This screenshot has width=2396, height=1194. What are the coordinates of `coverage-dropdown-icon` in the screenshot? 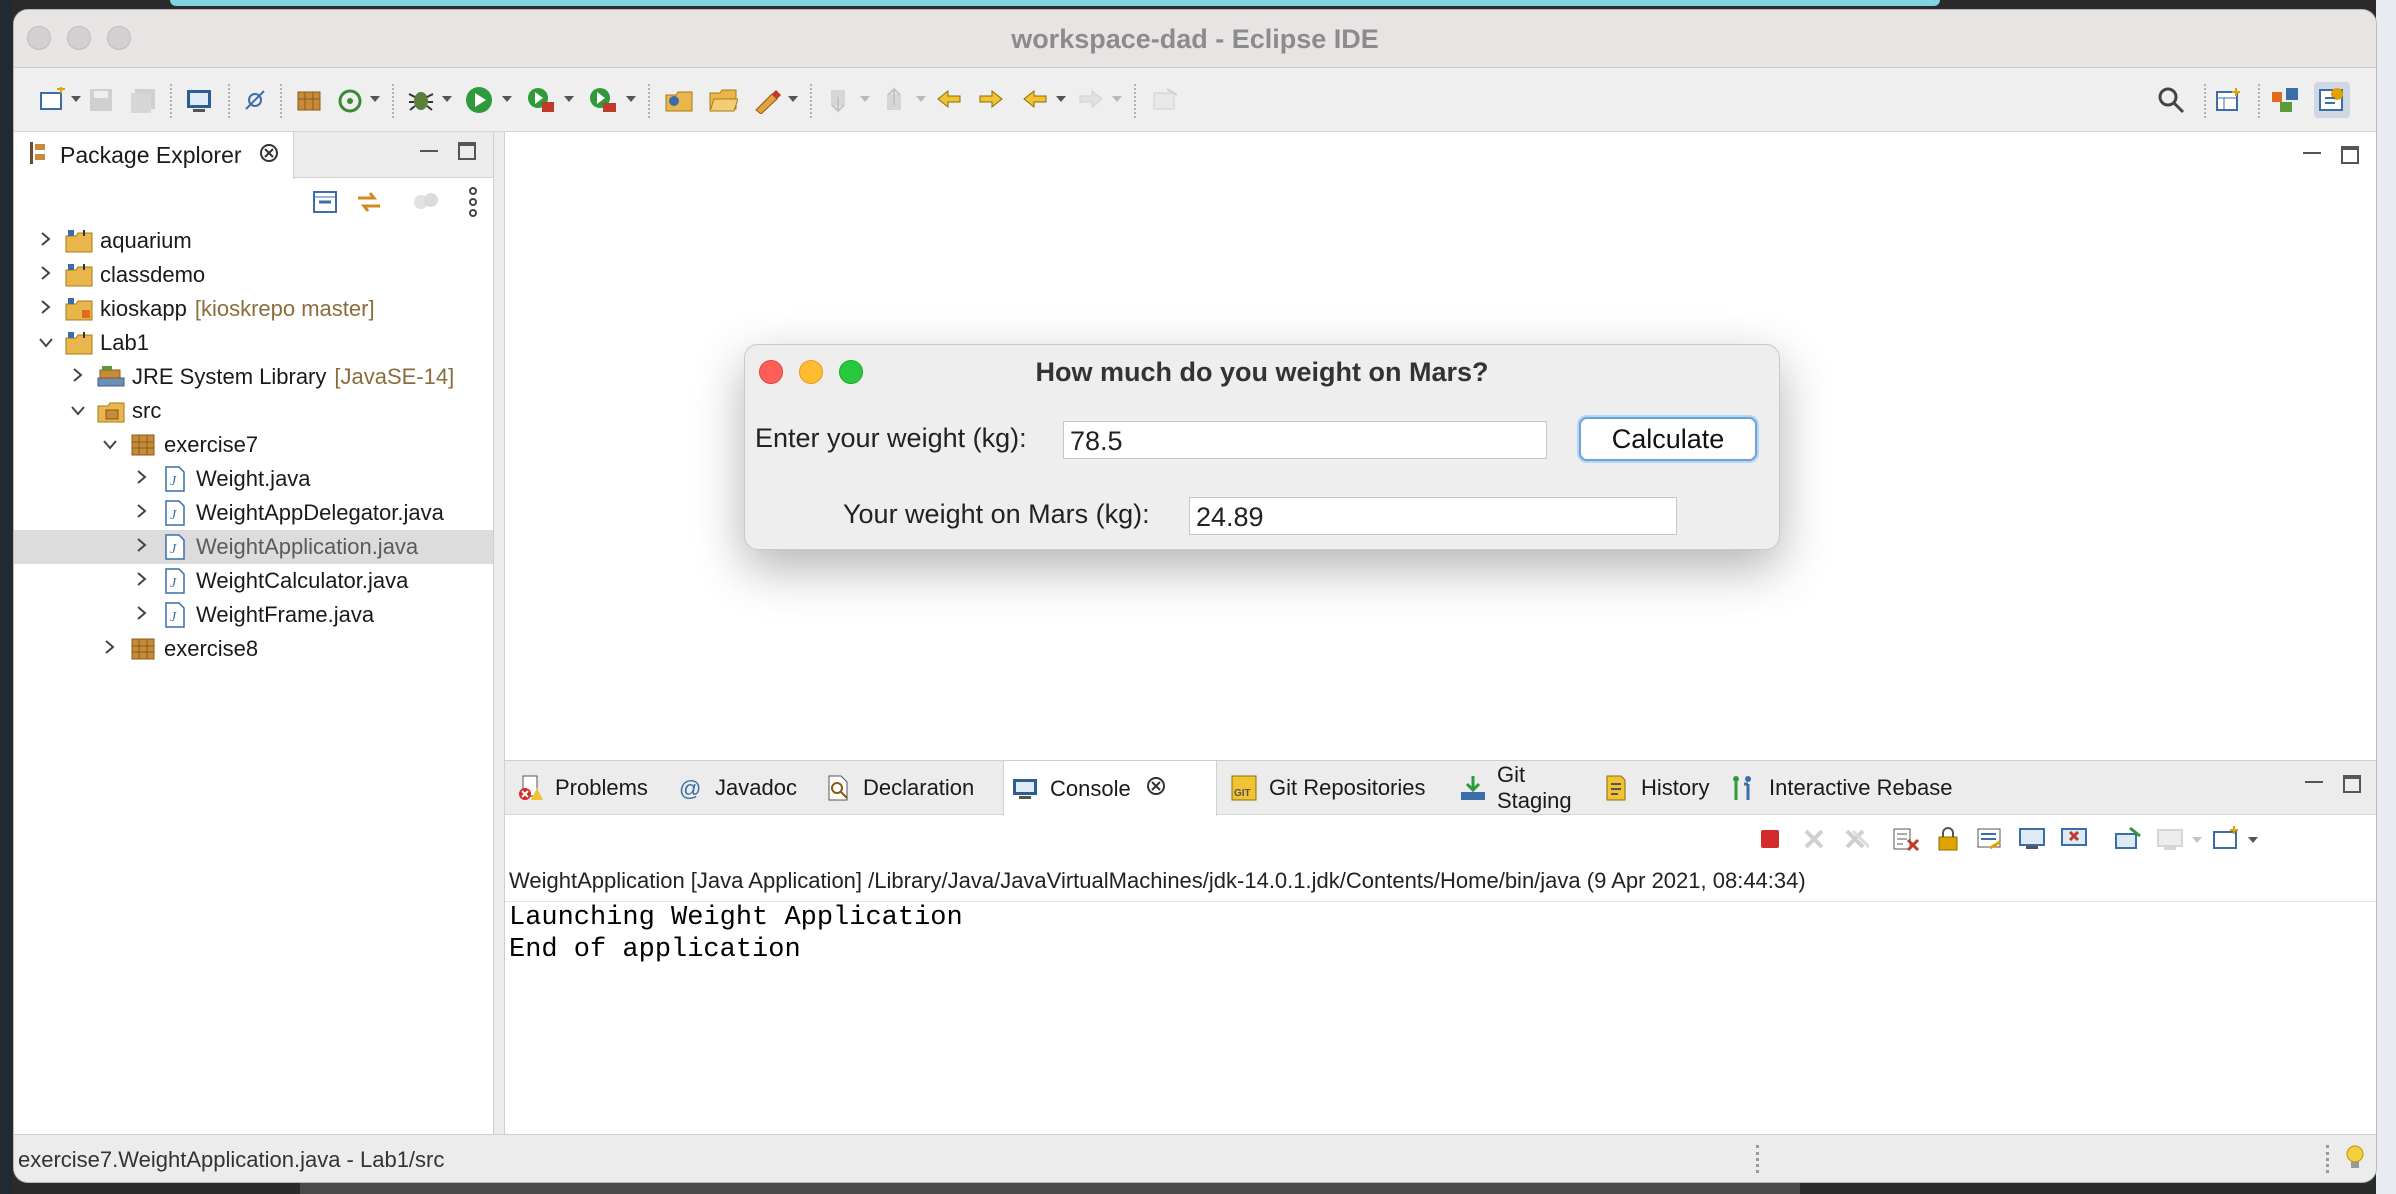 It's located at (569, 99).